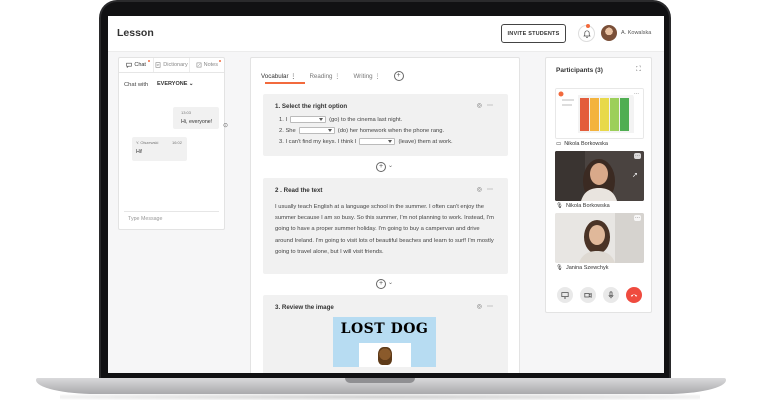 This screenshot has width=760, height=406. Describe the element at coordinates (175, 65) in the screenshot. I see `tab-dictionary-label: Dictionary` at that location.